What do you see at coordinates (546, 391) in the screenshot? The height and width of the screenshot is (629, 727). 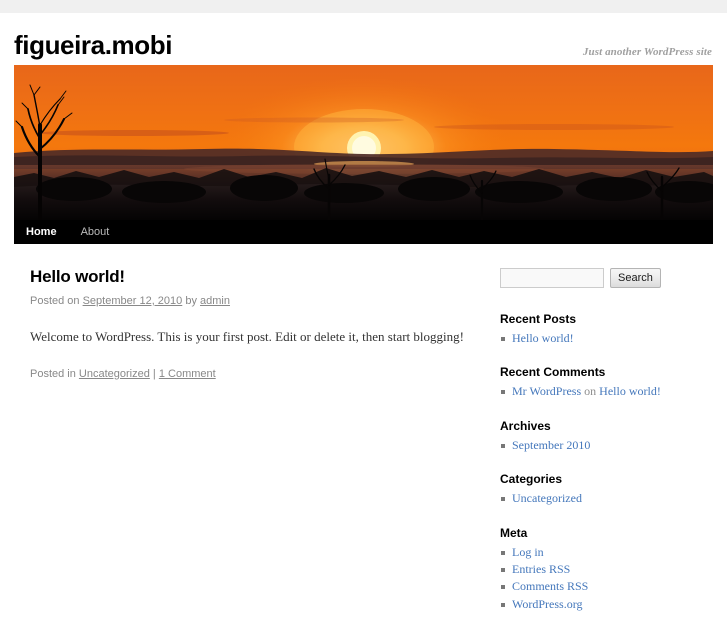 I see `comment-author-link: Mr WordPress` at bounding box center [546, 391].